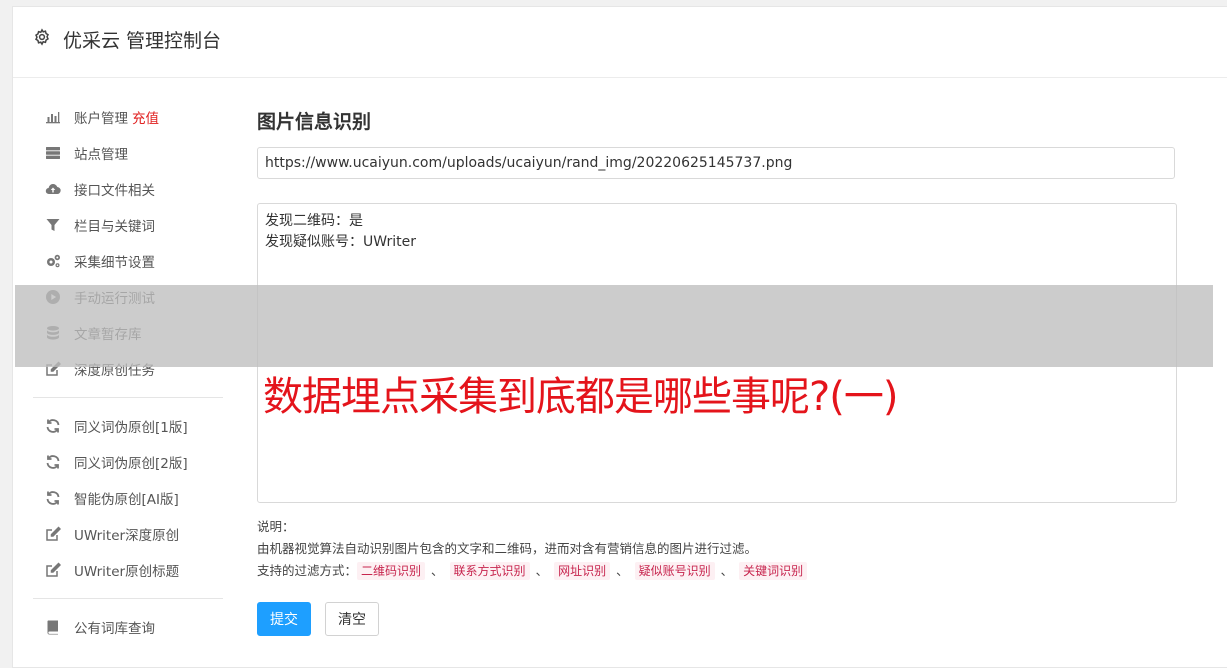 The image size is (1227, 668). I want to click on book-icon, so click(53, 627).